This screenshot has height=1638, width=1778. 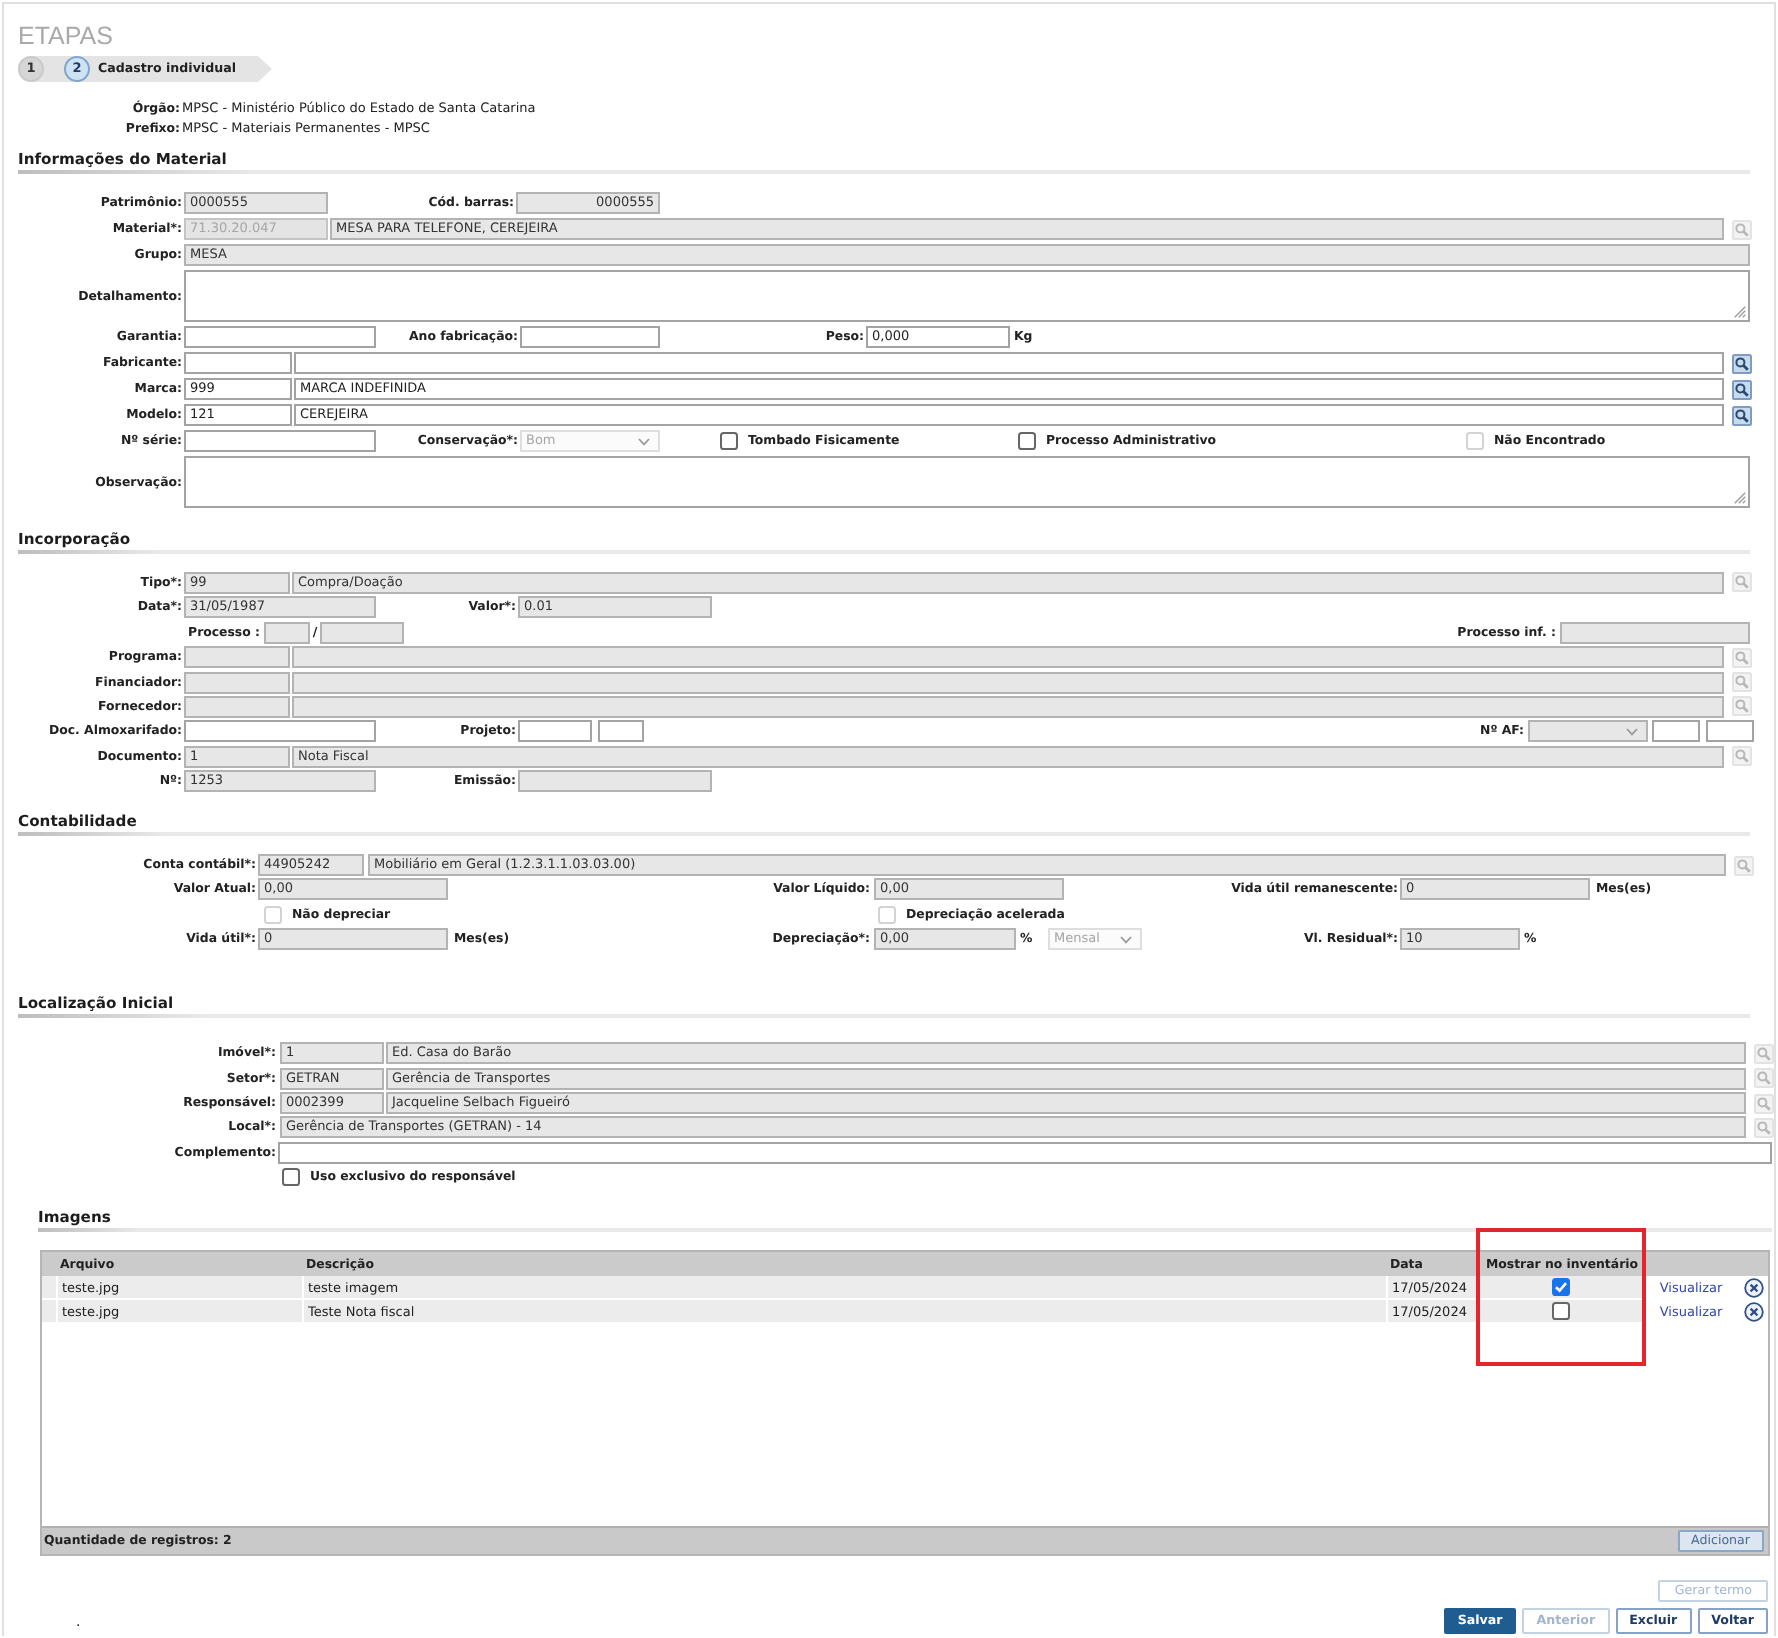 What do you see at coordinates (65, 37) in the screenshot?
I see `steps-heading: ETAPAS` at bounding box center [65, 37].